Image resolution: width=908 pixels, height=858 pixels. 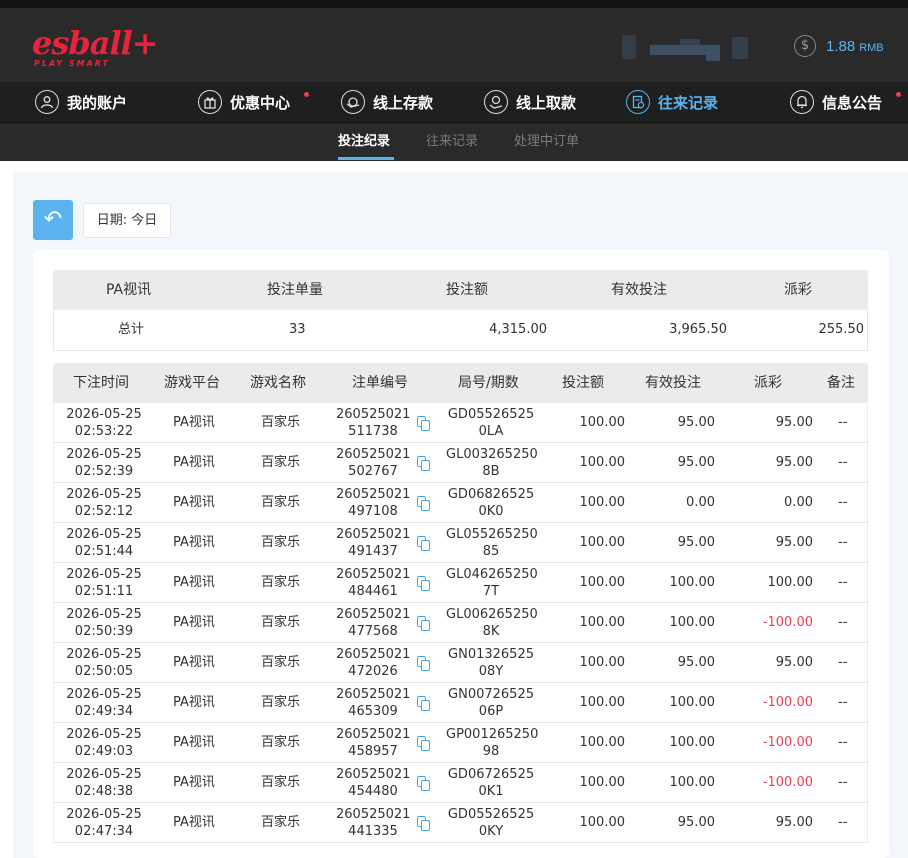 I want to click on round-part2: 0LA, so click(x=491, y=431).